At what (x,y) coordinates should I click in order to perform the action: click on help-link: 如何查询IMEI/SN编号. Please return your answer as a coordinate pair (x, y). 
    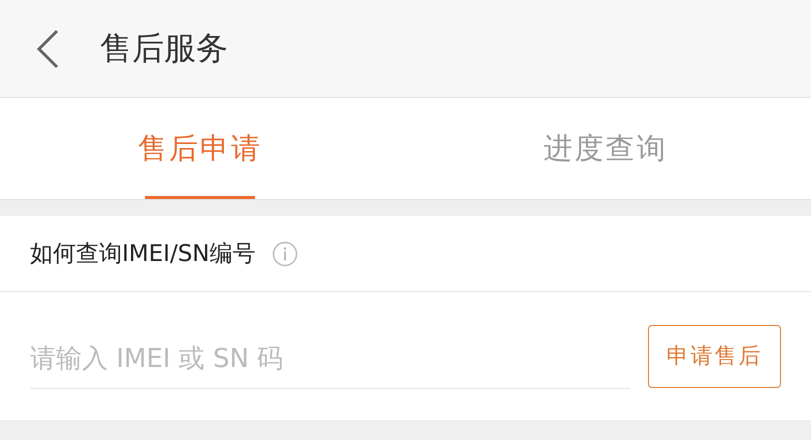
    Looking at the image, I should click on (143, 253).